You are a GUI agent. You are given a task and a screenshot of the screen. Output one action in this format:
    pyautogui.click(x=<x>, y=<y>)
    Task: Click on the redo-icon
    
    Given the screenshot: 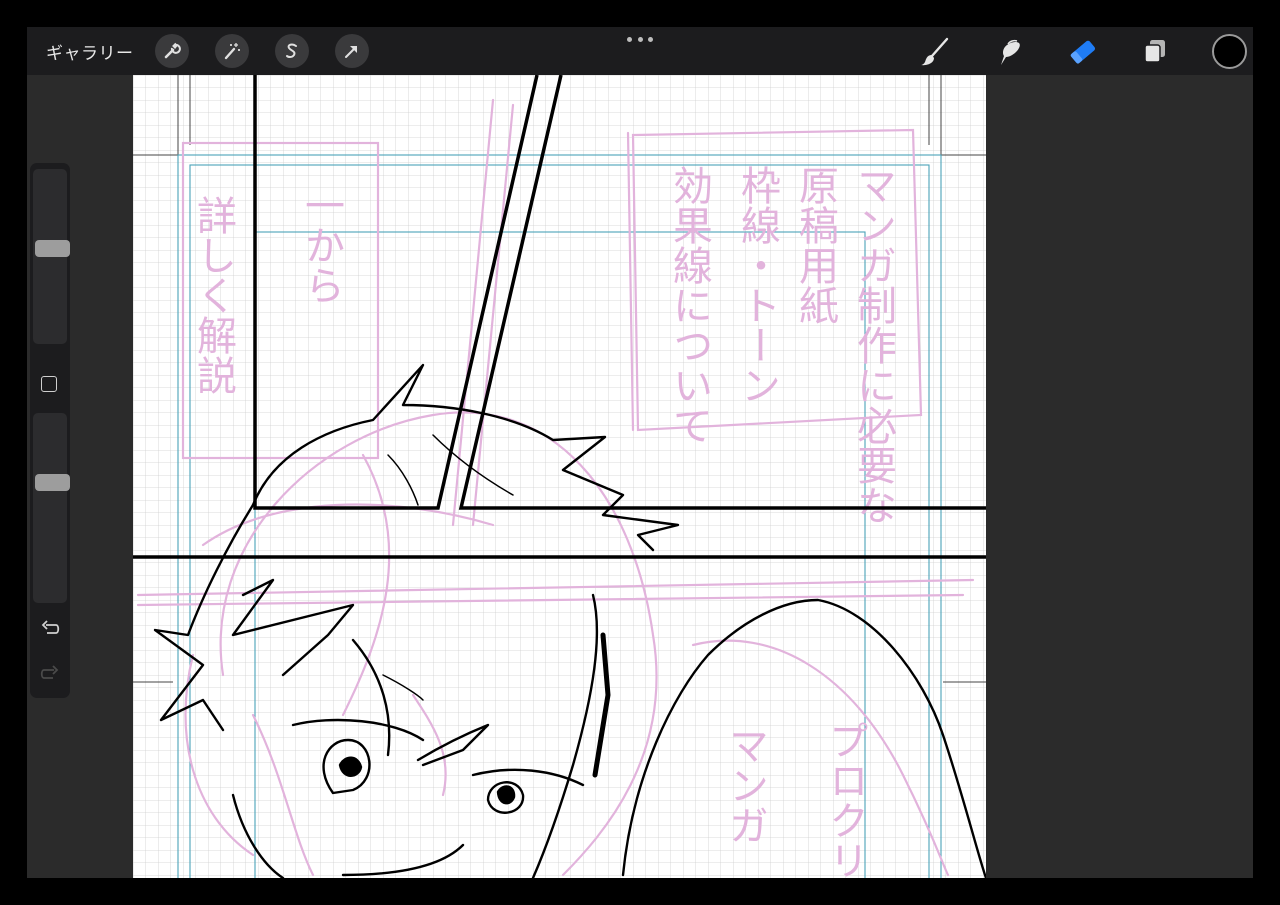 What is the action you would take?
    pyautogui.click(x=49, y=672)
    